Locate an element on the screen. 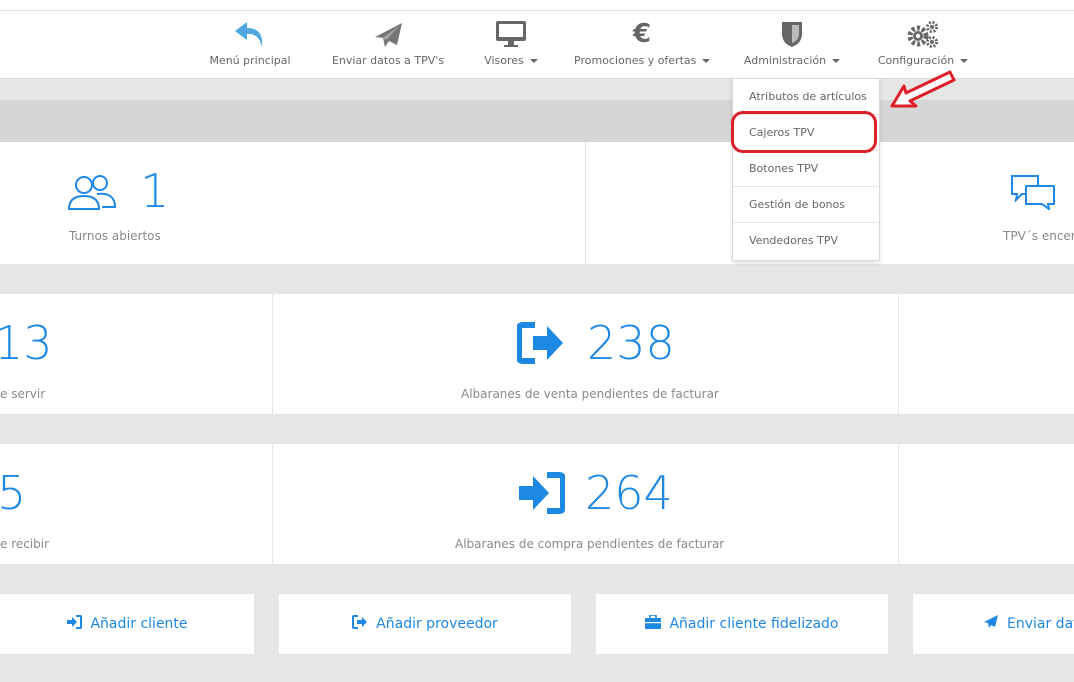  nav-configuracion: Configuración is located at coordinates (923, 42).